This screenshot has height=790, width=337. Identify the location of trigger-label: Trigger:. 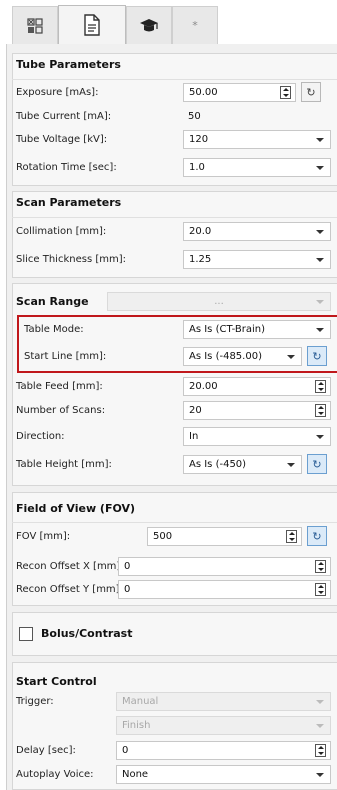
(35, 701).